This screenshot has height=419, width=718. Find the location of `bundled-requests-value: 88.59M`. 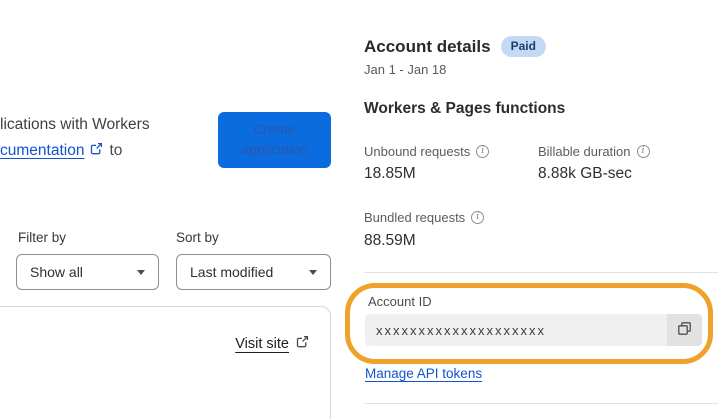

bundled-requests-value: 88.59M is located at coordinates (390, 240).